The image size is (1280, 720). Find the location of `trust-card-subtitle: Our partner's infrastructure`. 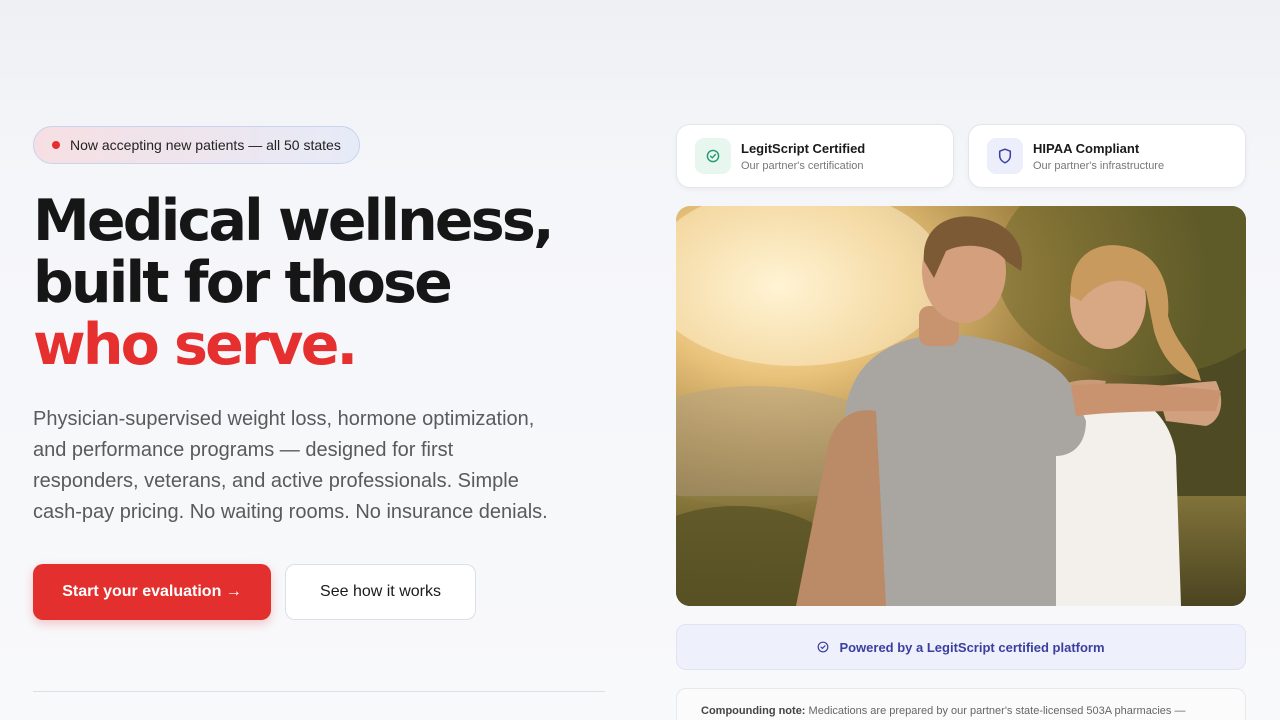

trust-card-subtitle: Our partner's infrastructure is located at coordinates (1099, 165).